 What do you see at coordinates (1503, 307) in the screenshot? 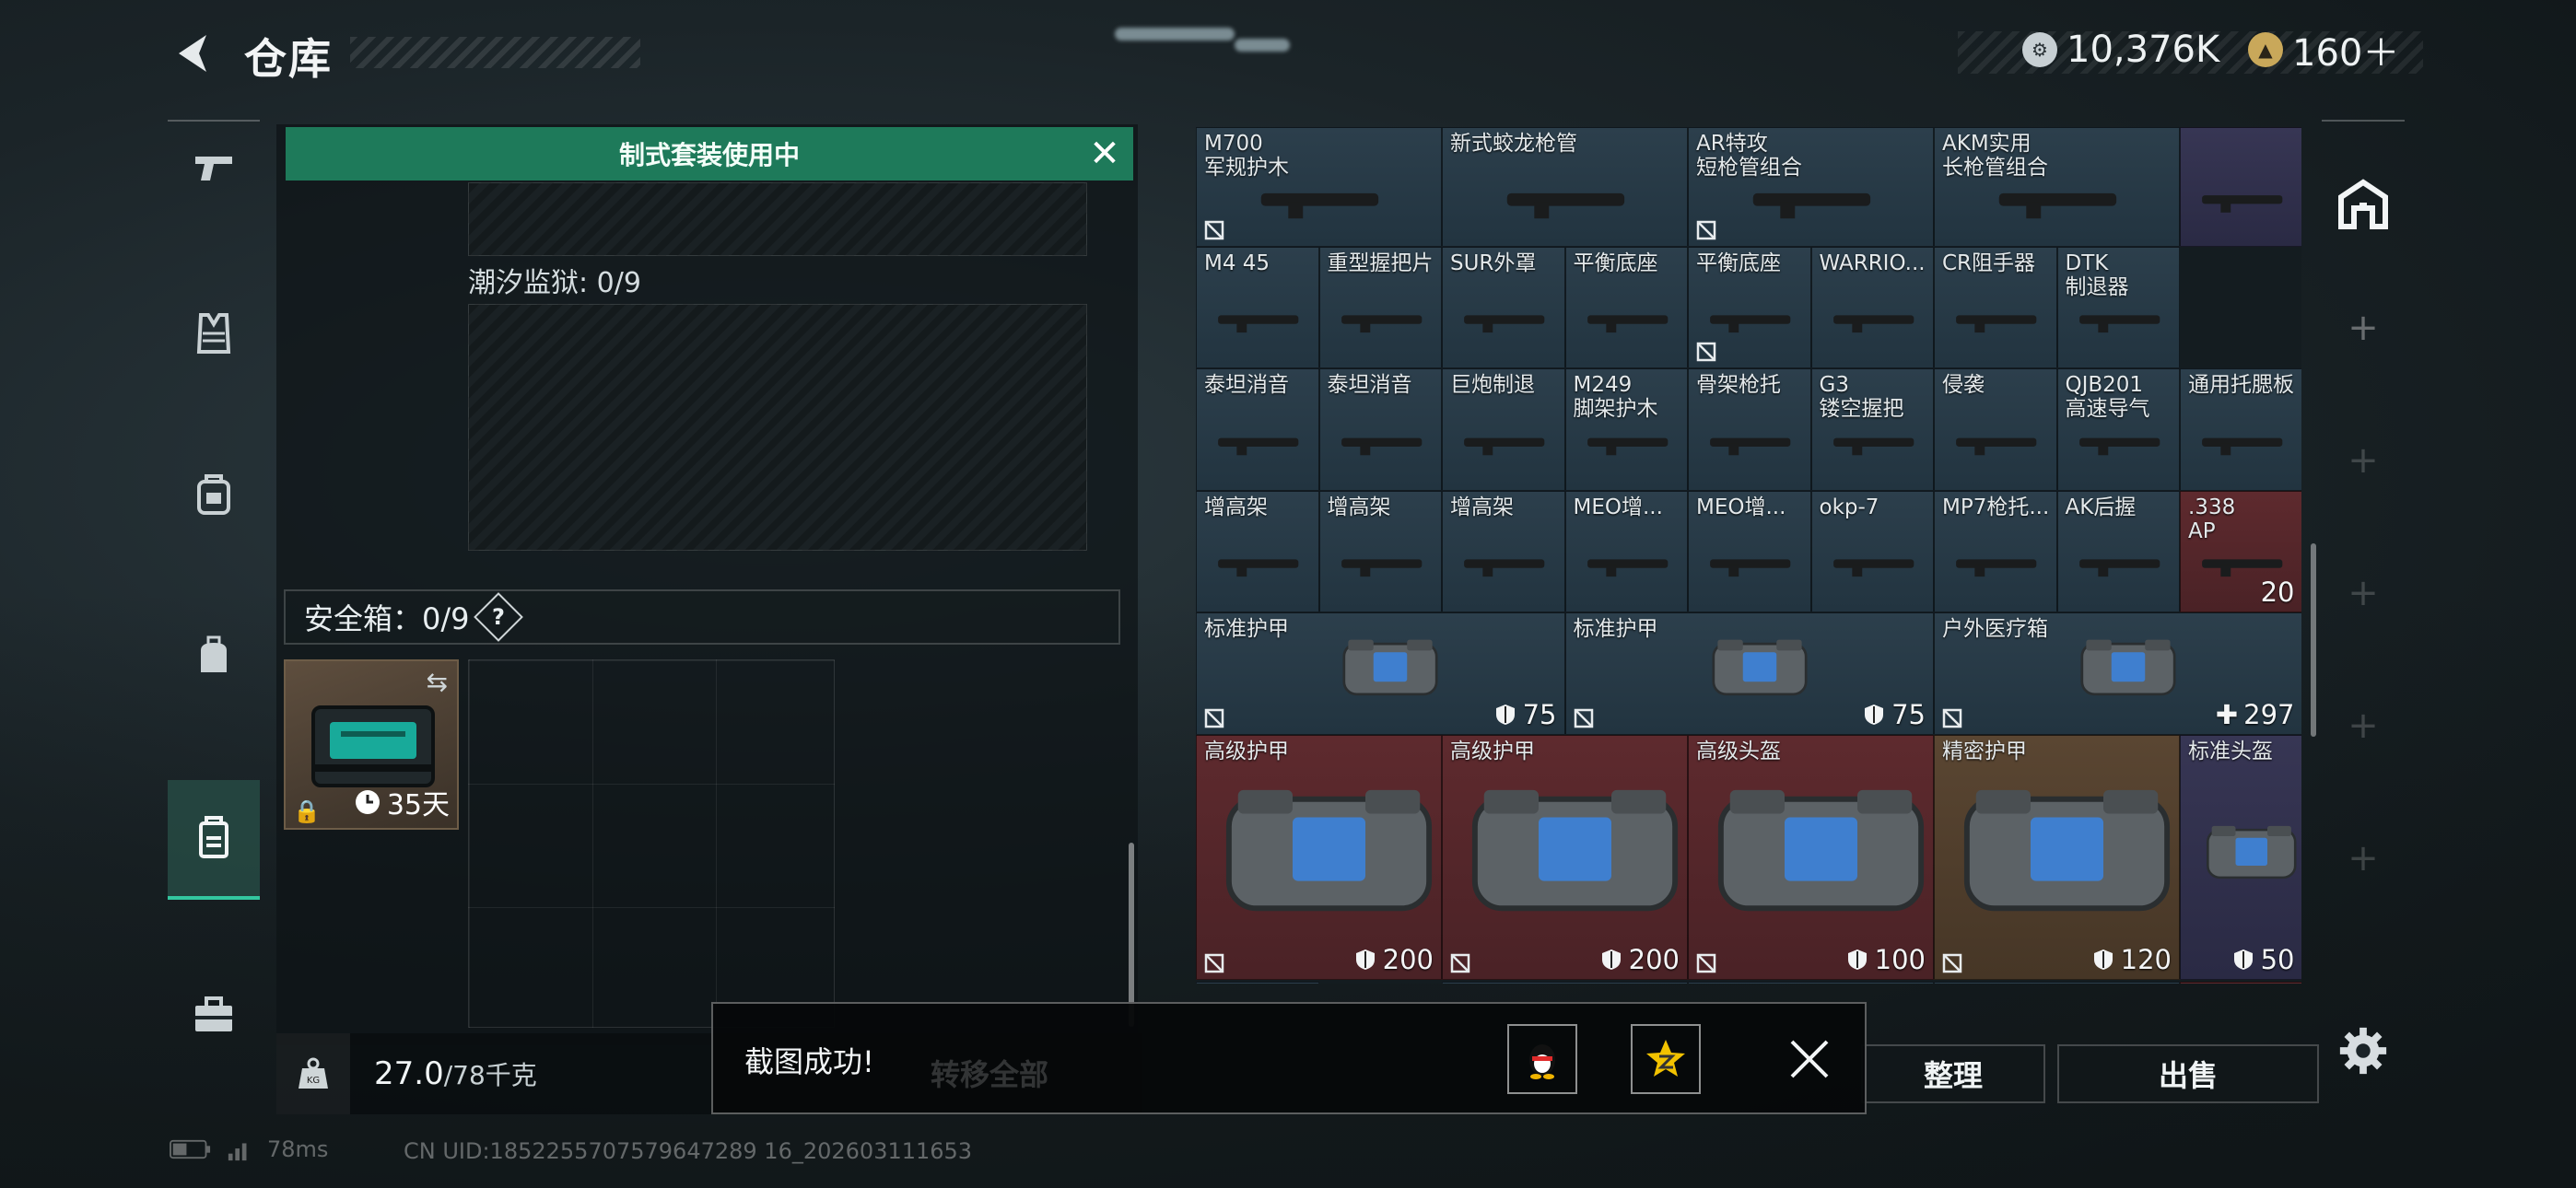
I see `inventory-item: SUR外罩` at bounding box center [1503, 307].